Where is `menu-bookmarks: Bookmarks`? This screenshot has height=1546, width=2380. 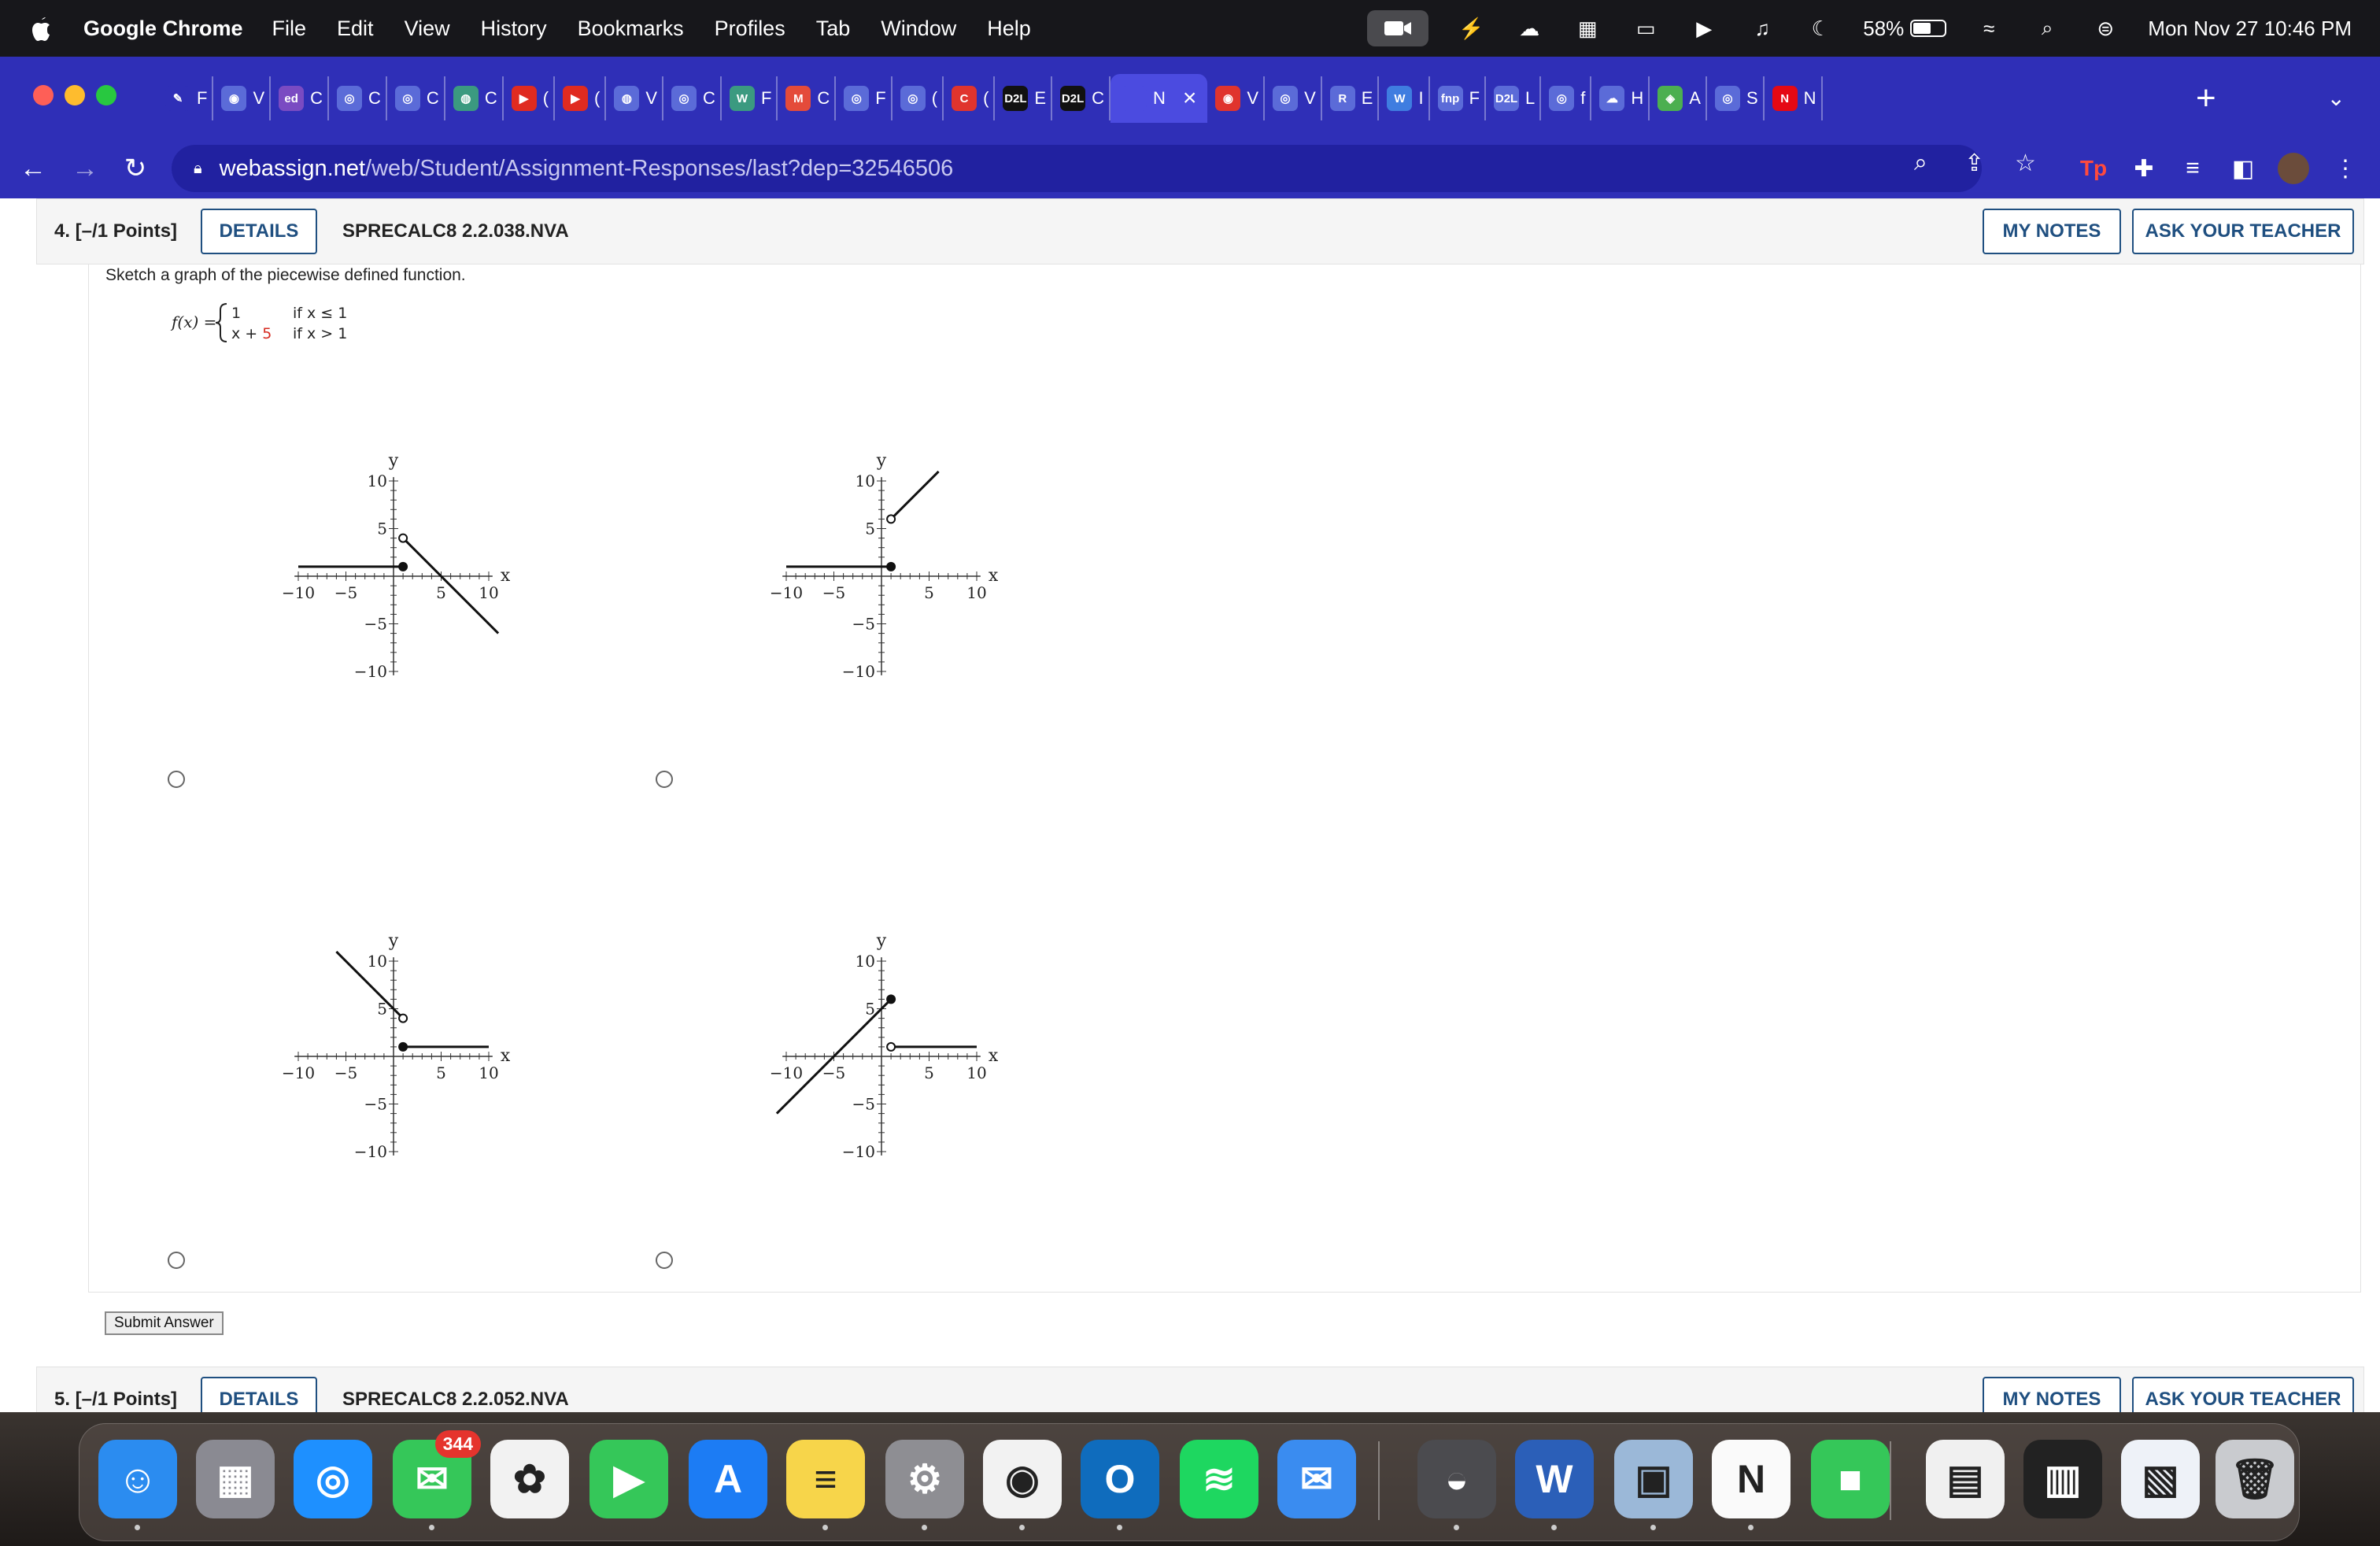
menu-bookmarks: Bookmarks is located at coordinates (631, 29).